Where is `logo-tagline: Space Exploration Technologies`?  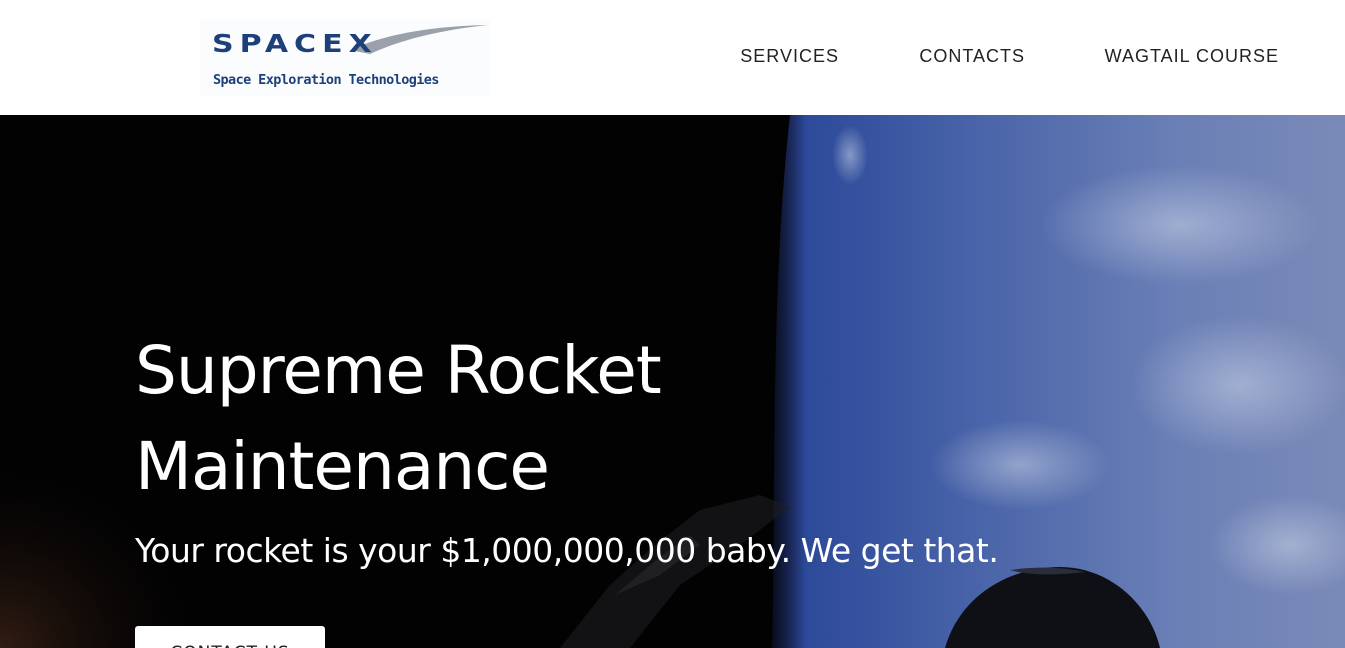
logo-tagline: Space Exploration Technologies is located at coordinates (326, 80).